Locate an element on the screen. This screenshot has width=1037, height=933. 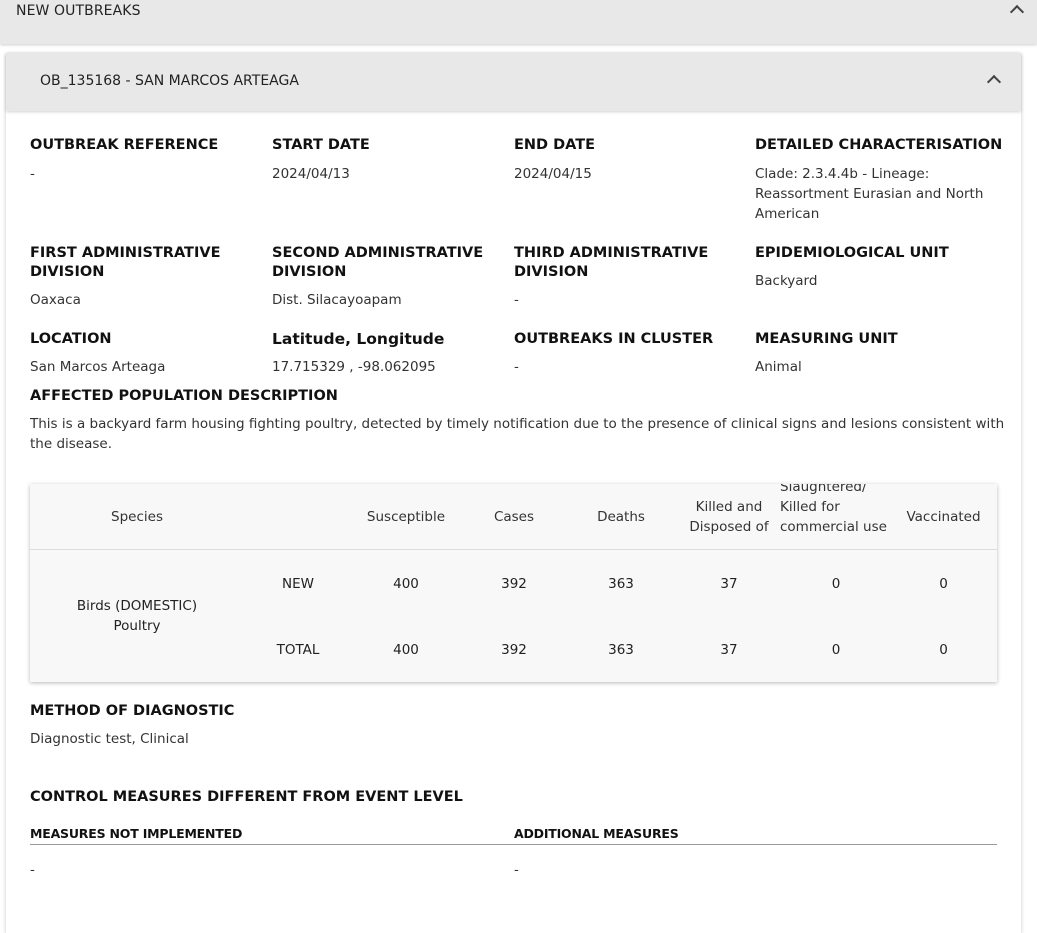
location-value: San Marcos Arteaga is located at coordinates (98, 367).